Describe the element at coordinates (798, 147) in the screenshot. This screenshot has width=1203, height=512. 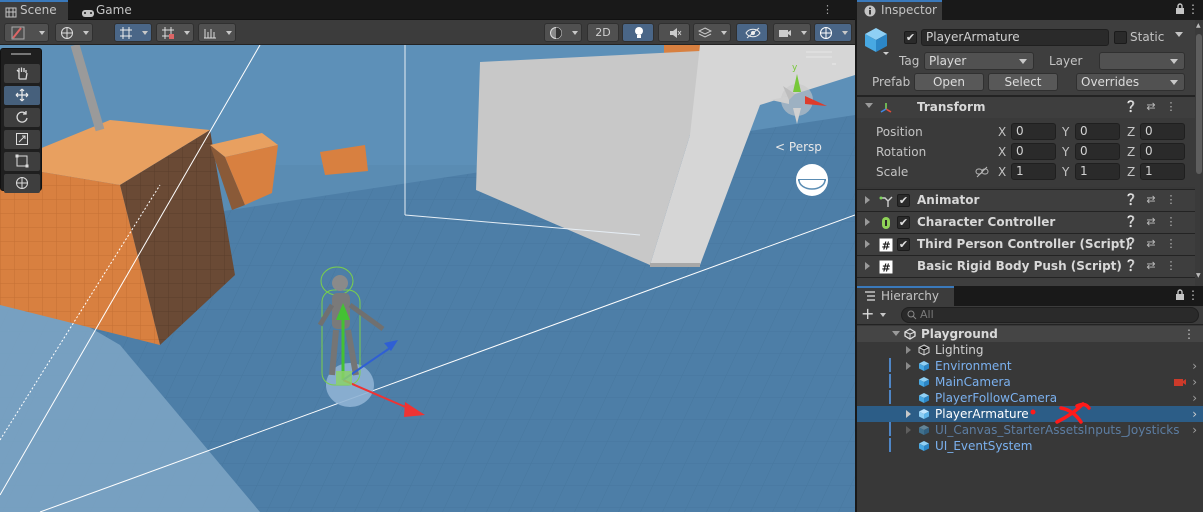
I see `perspective-toggle: < Persp` at that location.